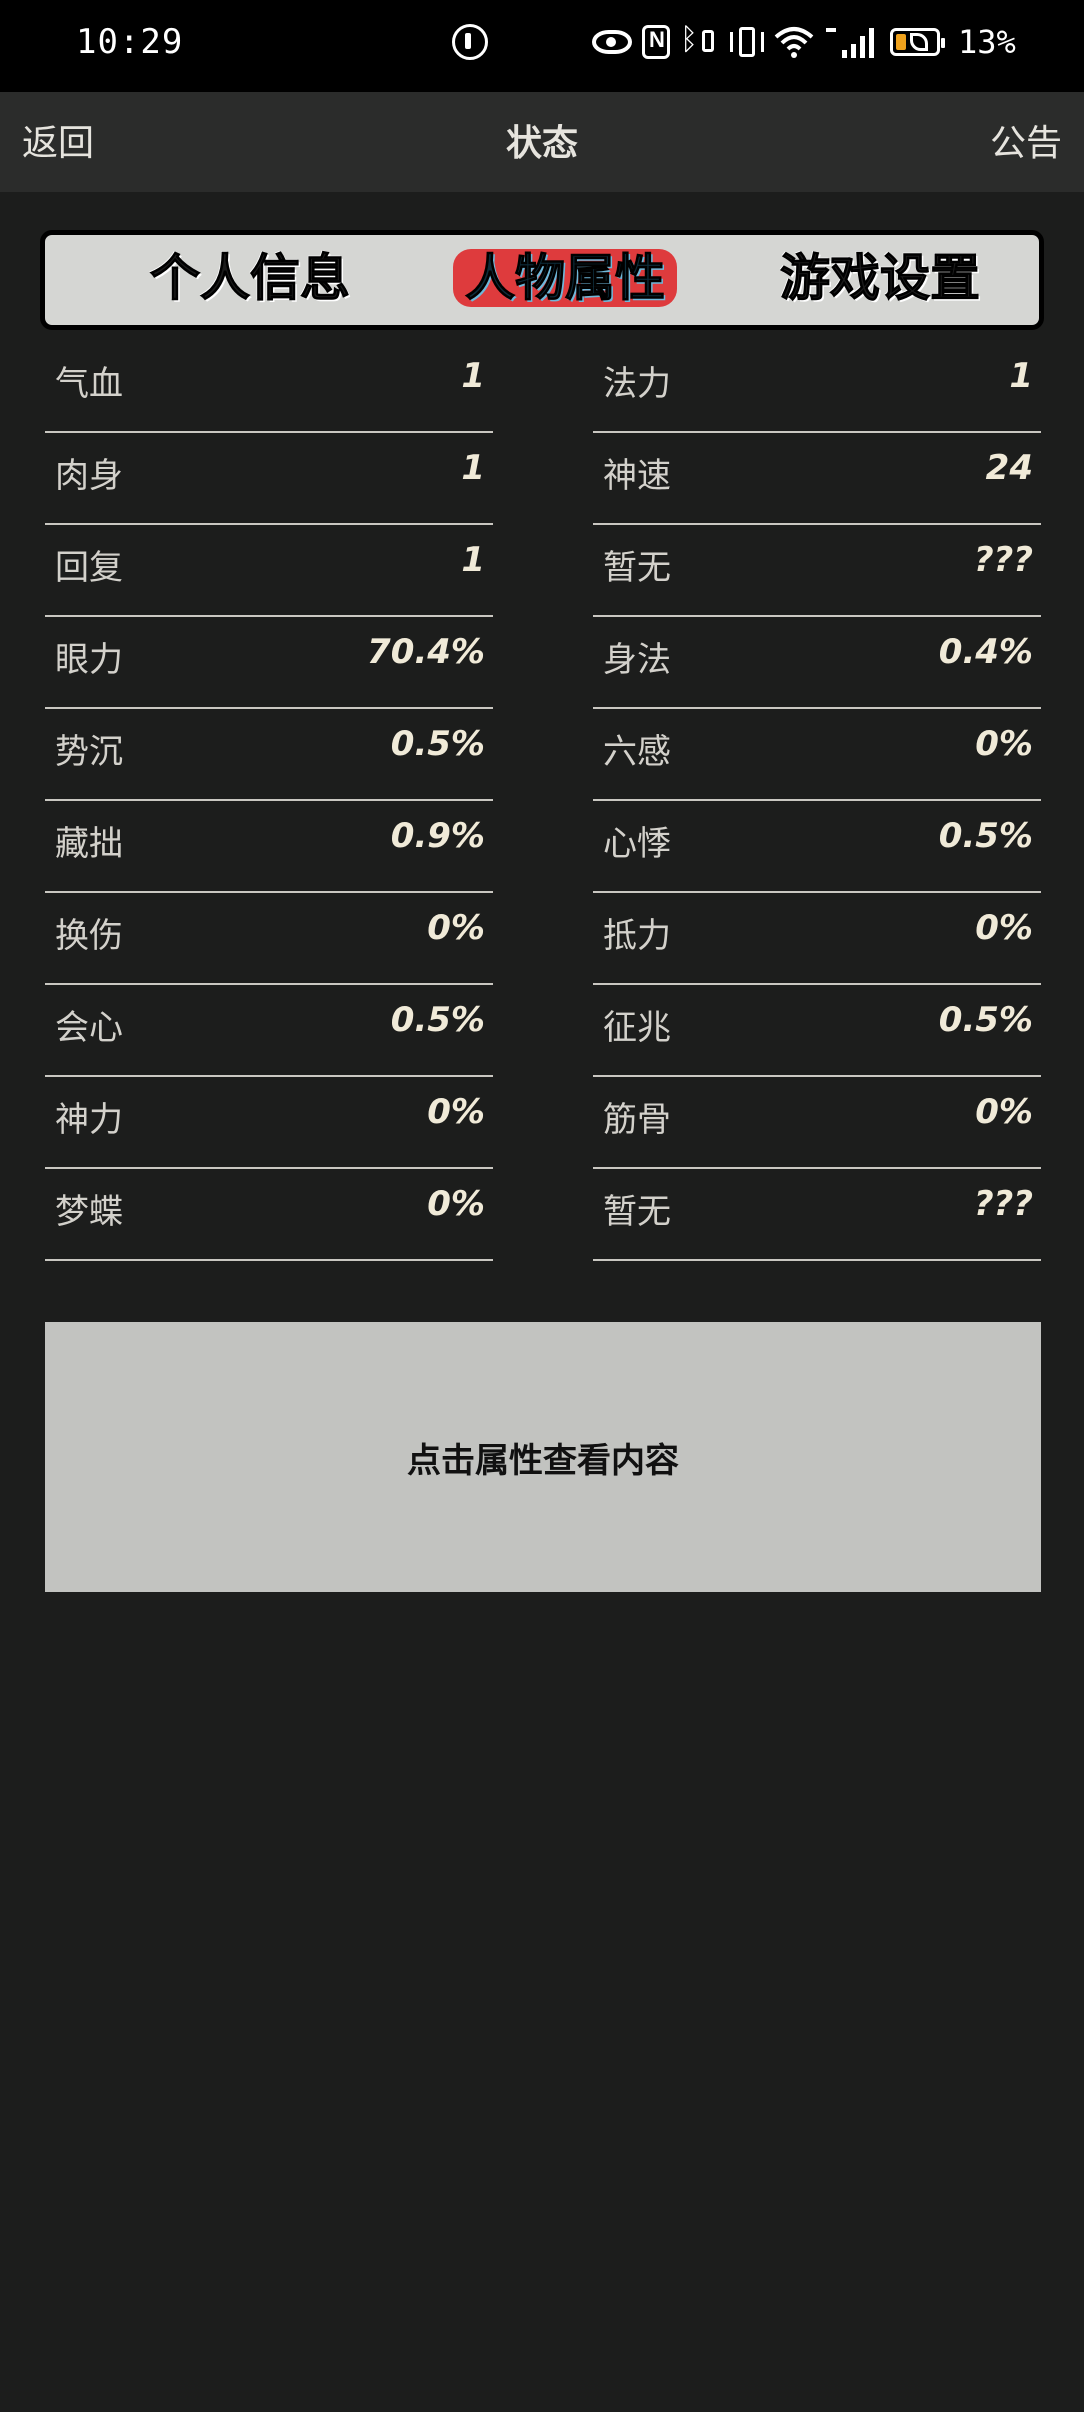  What do you see at coordinates (89, 844) in the screenshot?
I see `attribute-name: 藏拙` at bounding box center [89, 844].